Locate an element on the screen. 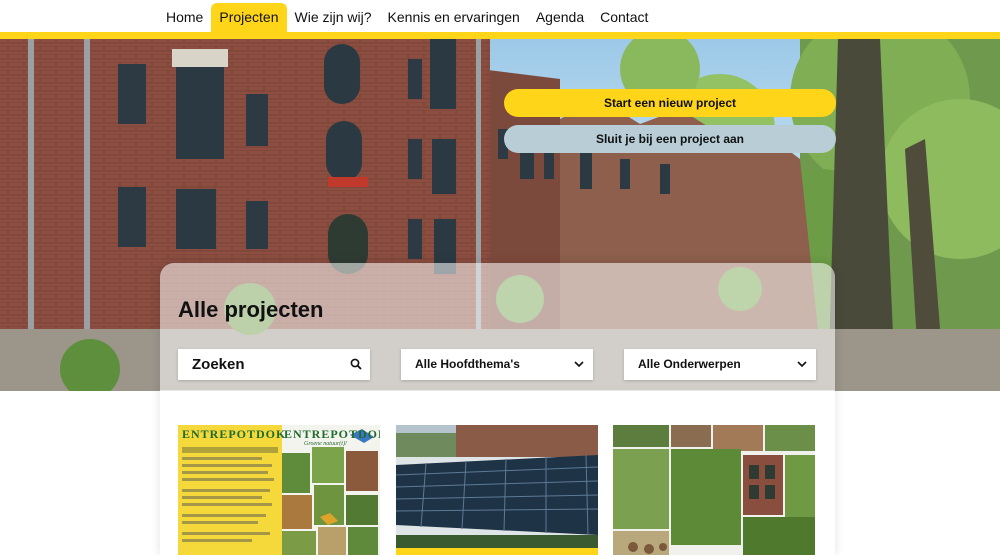 This screenshot has width=1000, height=555. nav-item-contact: Contact is located at coordinates (624, 17).